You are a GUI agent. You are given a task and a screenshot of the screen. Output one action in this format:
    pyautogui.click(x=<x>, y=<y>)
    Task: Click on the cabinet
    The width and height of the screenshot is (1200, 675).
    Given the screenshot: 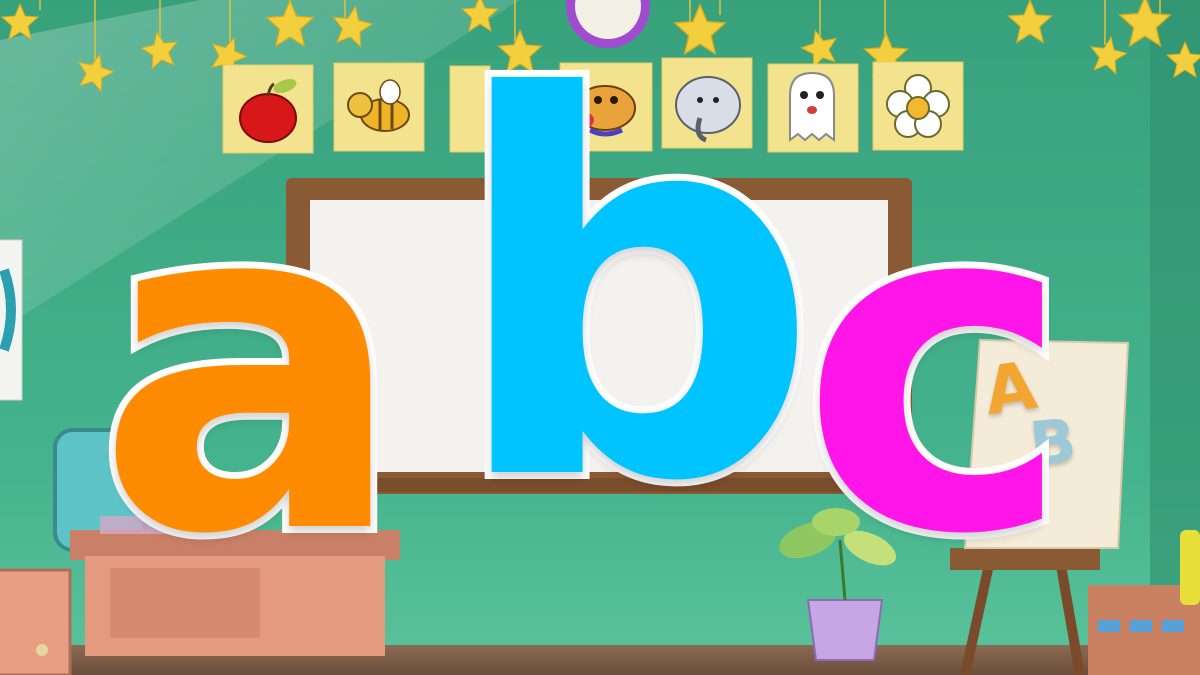 What is the action you would take?
    pyautogui.click(x=36, y=621)
    